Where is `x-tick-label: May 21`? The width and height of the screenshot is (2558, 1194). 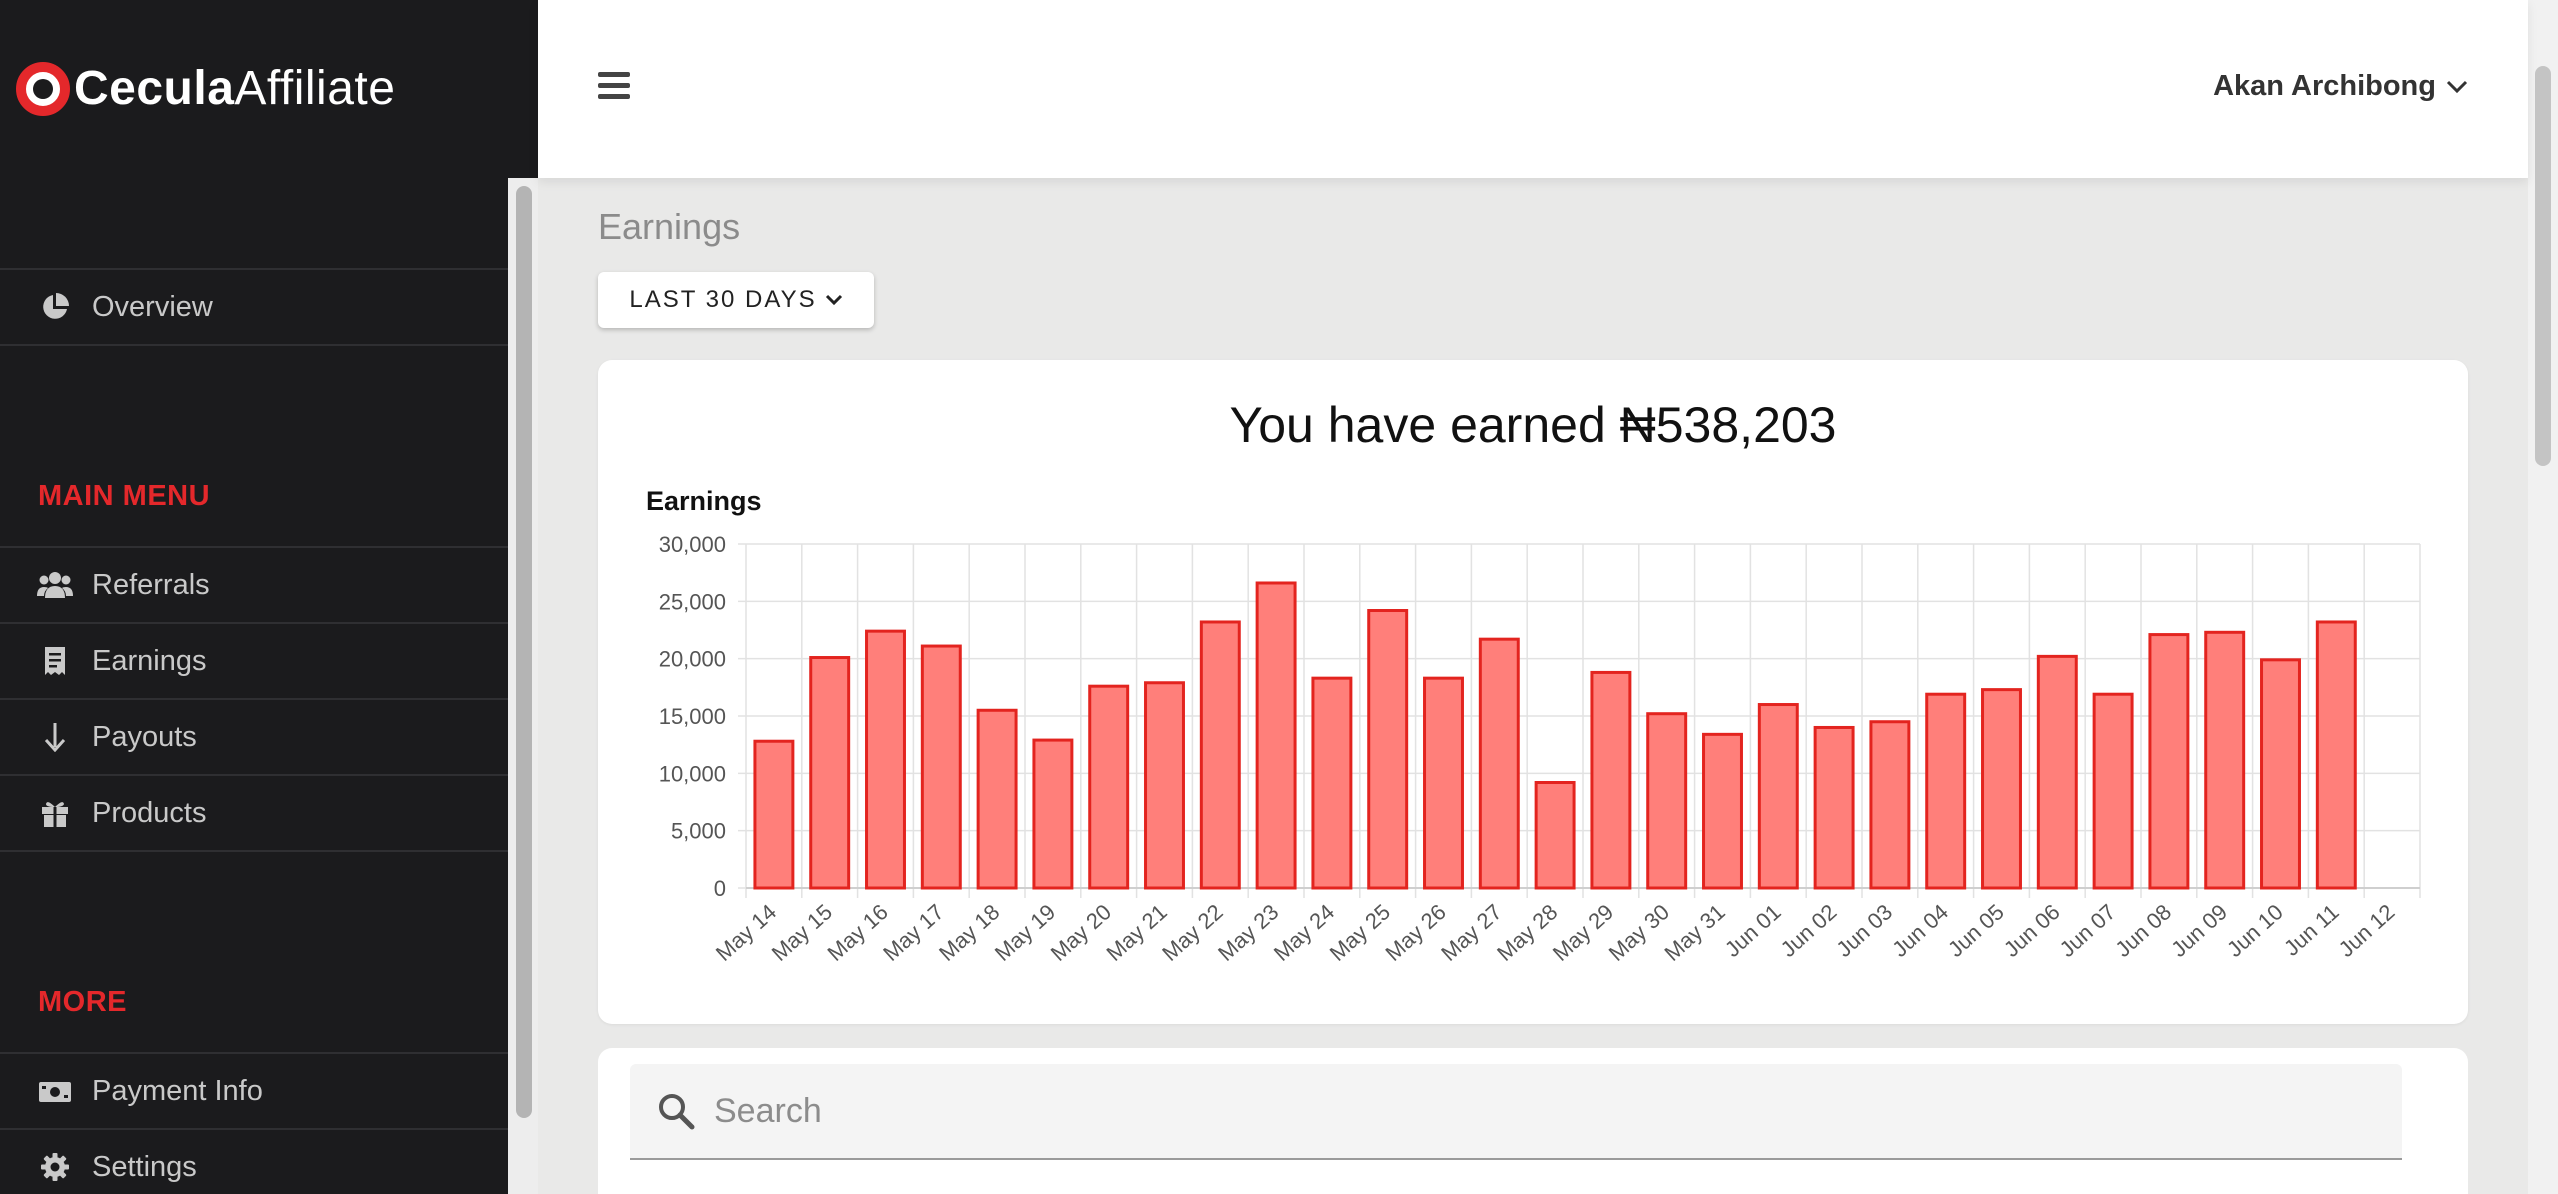
x-tick-label: May 21 is located at coordinates (1136, 932).